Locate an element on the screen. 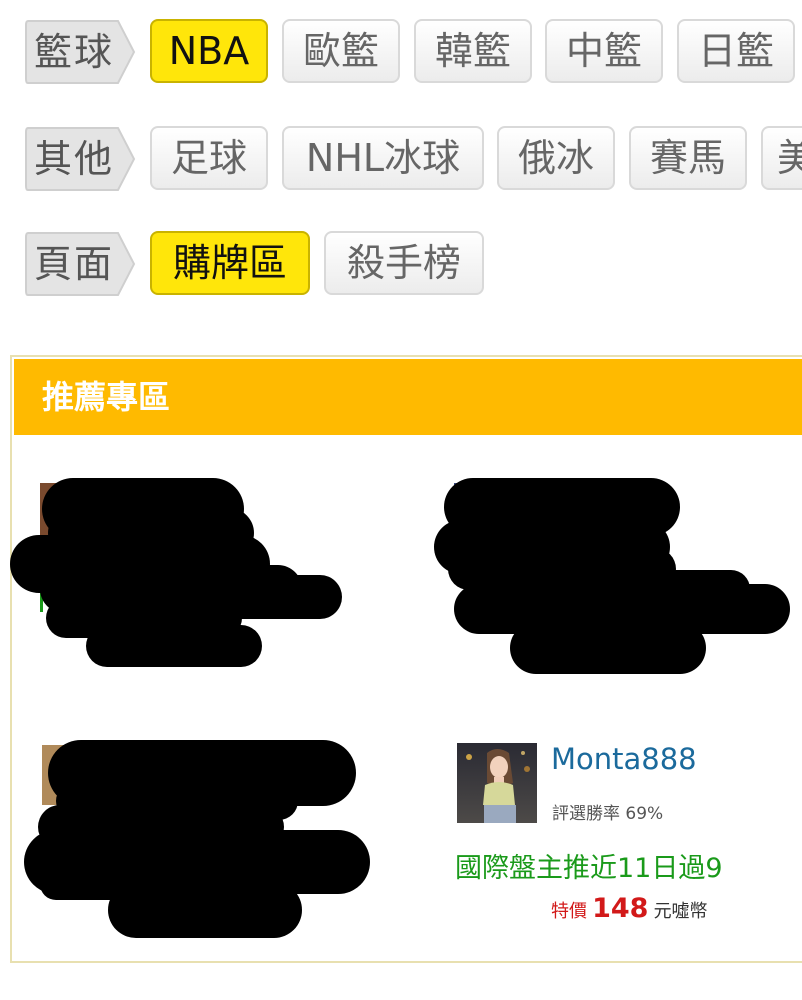 The image size is (802, 1000). category-label-other: 其他 is located at coordinates (80, 159).